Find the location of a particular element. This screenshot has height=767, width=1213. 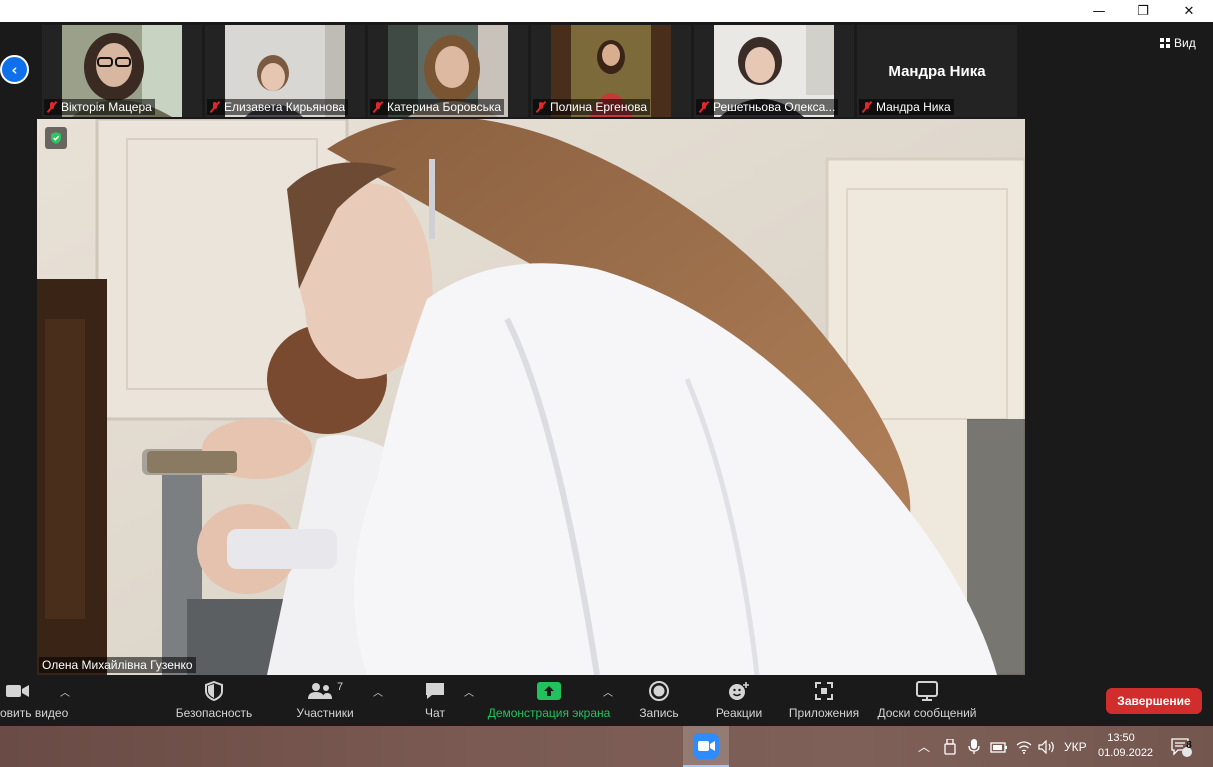

minimize-button: — is located at coordinates (1099, 11).